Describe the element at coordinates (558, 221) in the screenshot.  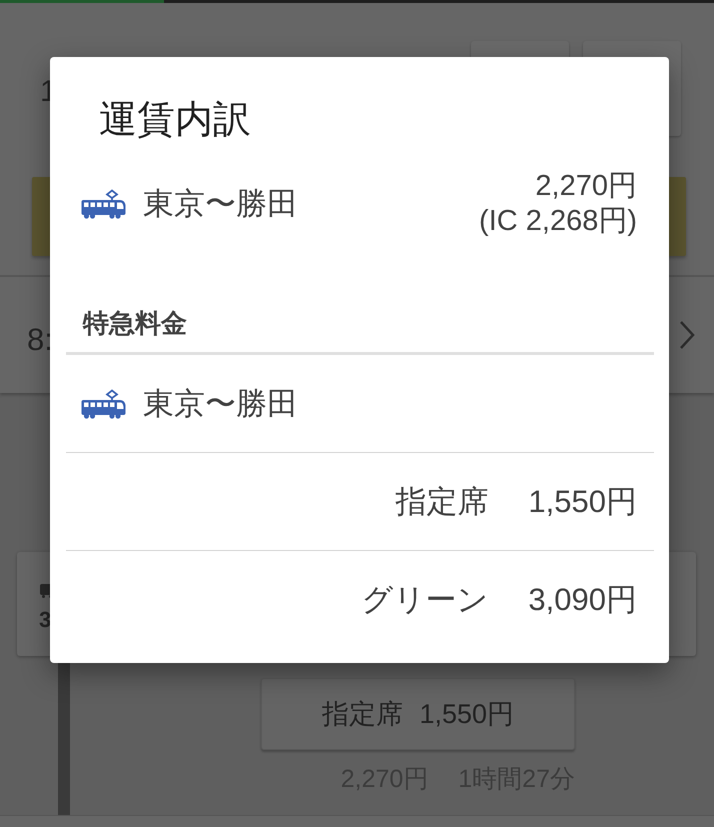
I see `ic-fare-text: (IC 2,268円)` at that location.